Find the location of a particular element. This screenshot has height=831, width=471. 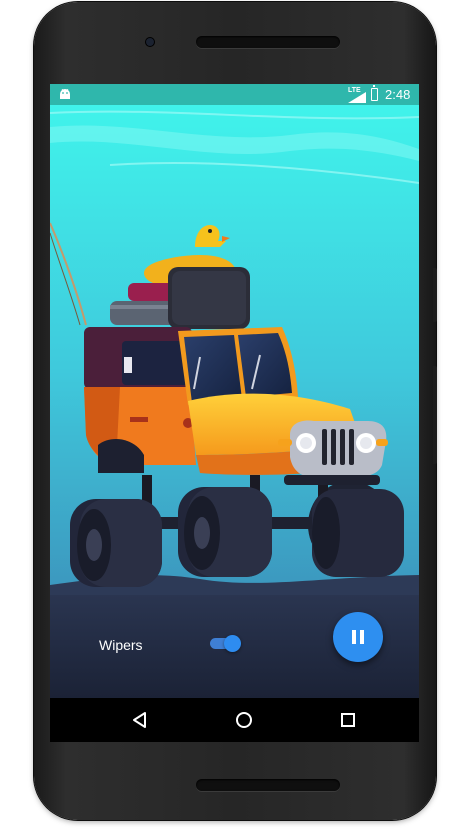

back-button is located at coordinates (140, 720).